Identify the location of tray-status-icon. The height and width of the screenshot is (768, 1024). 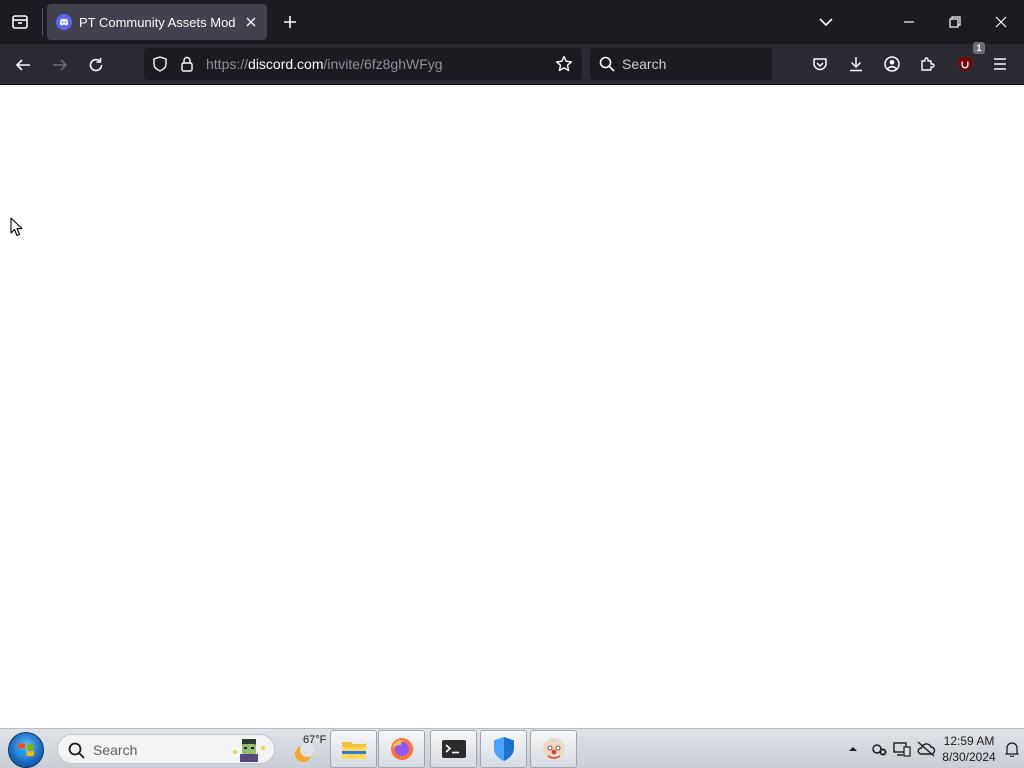
(879, 748).